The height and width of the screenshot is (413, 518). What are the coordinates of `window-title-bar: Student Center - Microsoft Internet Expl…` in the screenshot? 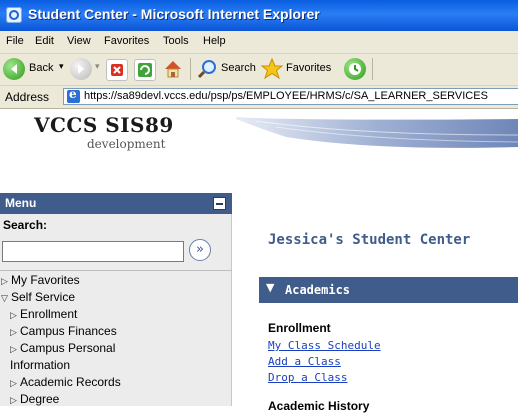 It's located at (259, 15).